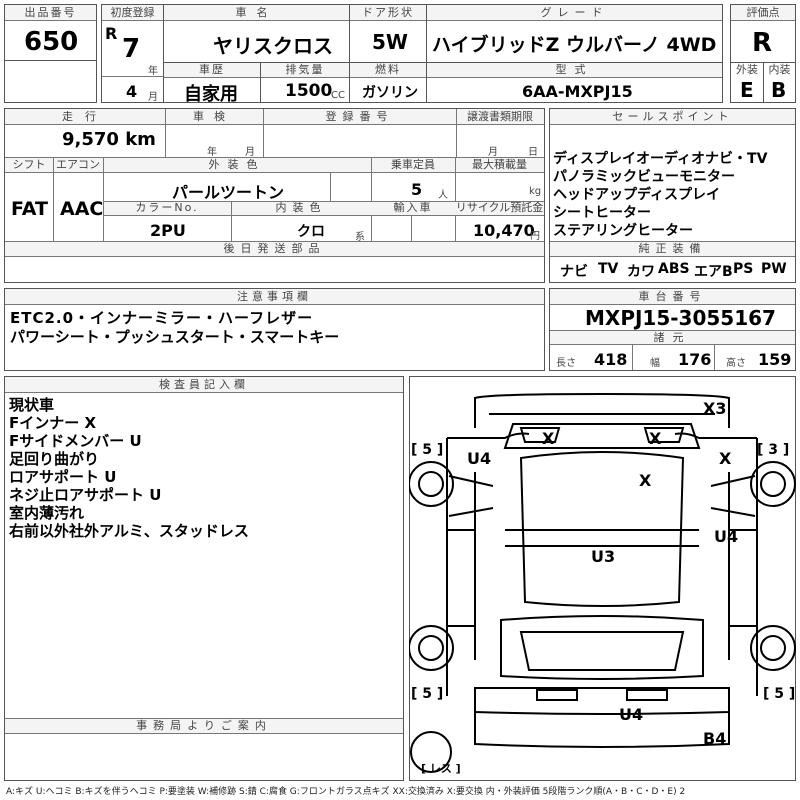 The width and height of the screenshot is (800, 800). I want to click on notes-label: 注意事項欄, so click(274, 296).